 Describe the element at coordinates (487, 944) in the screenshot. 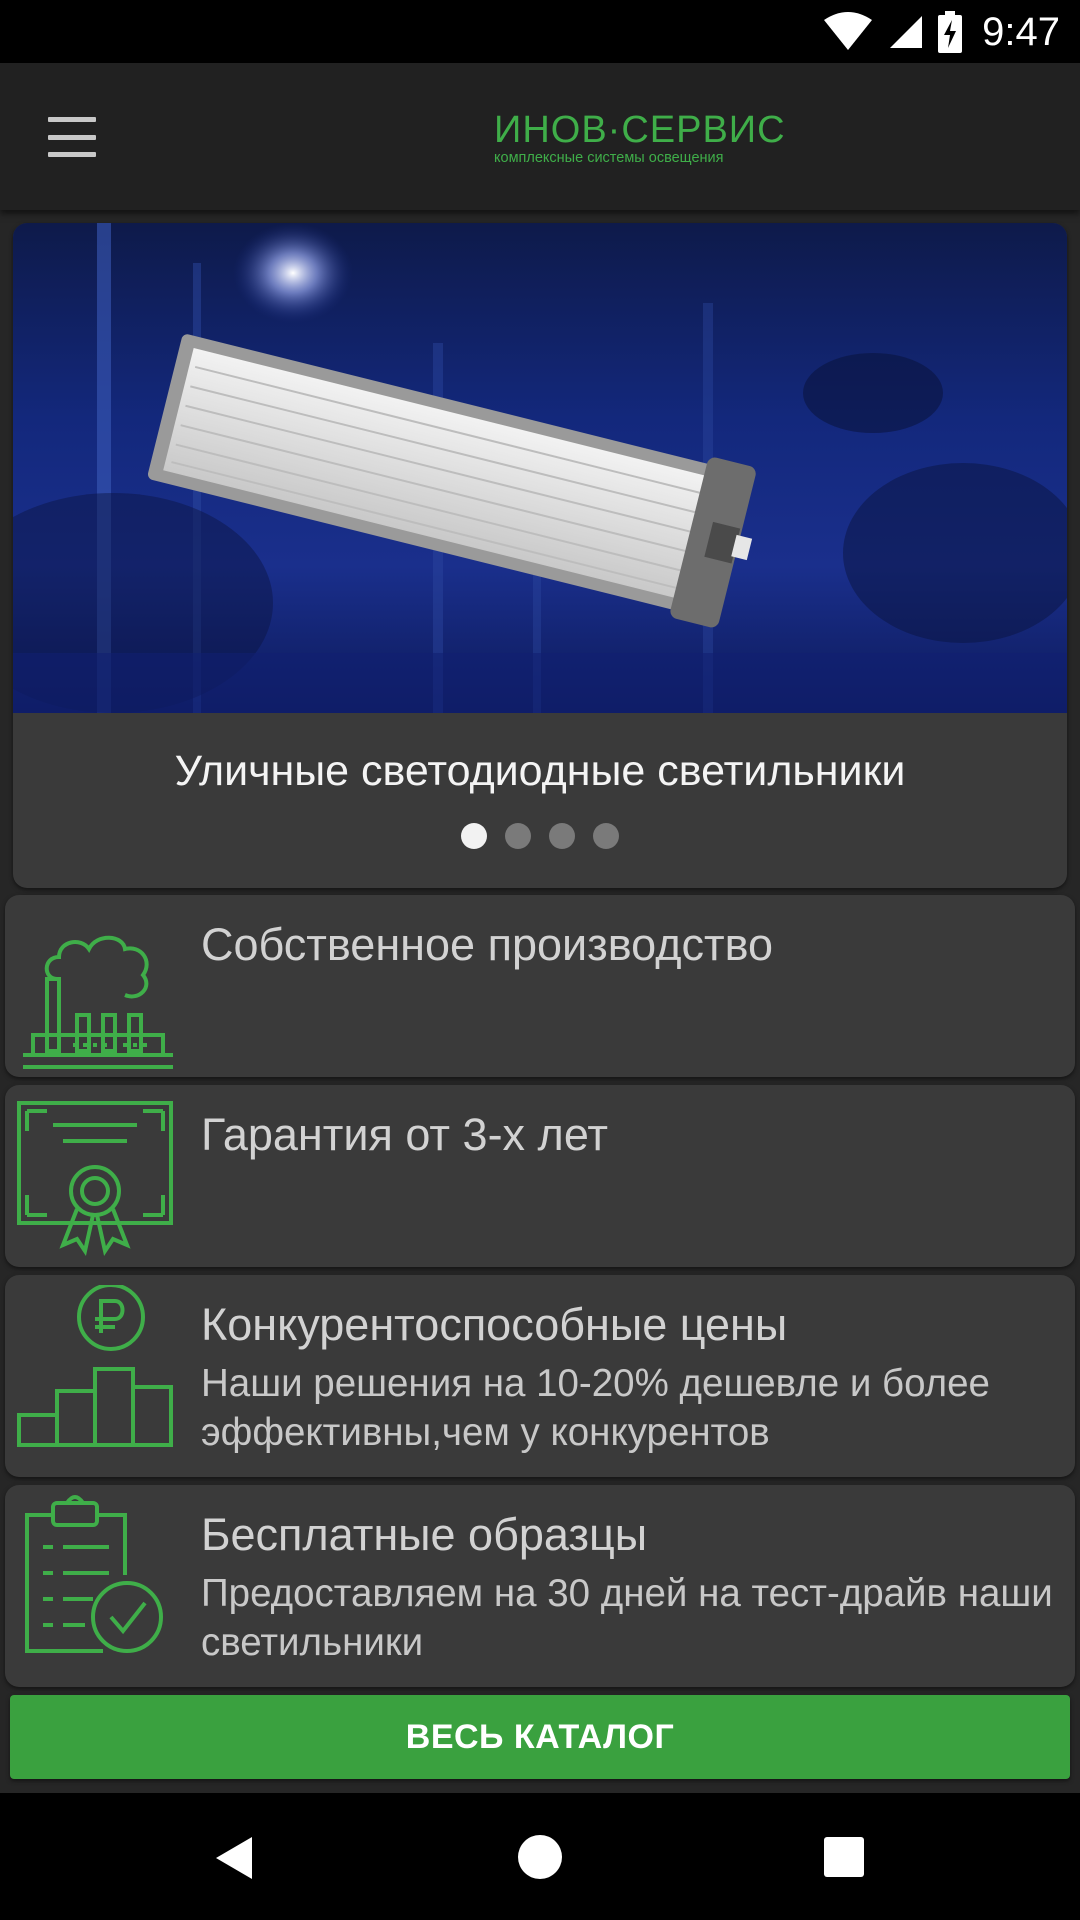

I see `feature-title: Собственное производство` at that location.